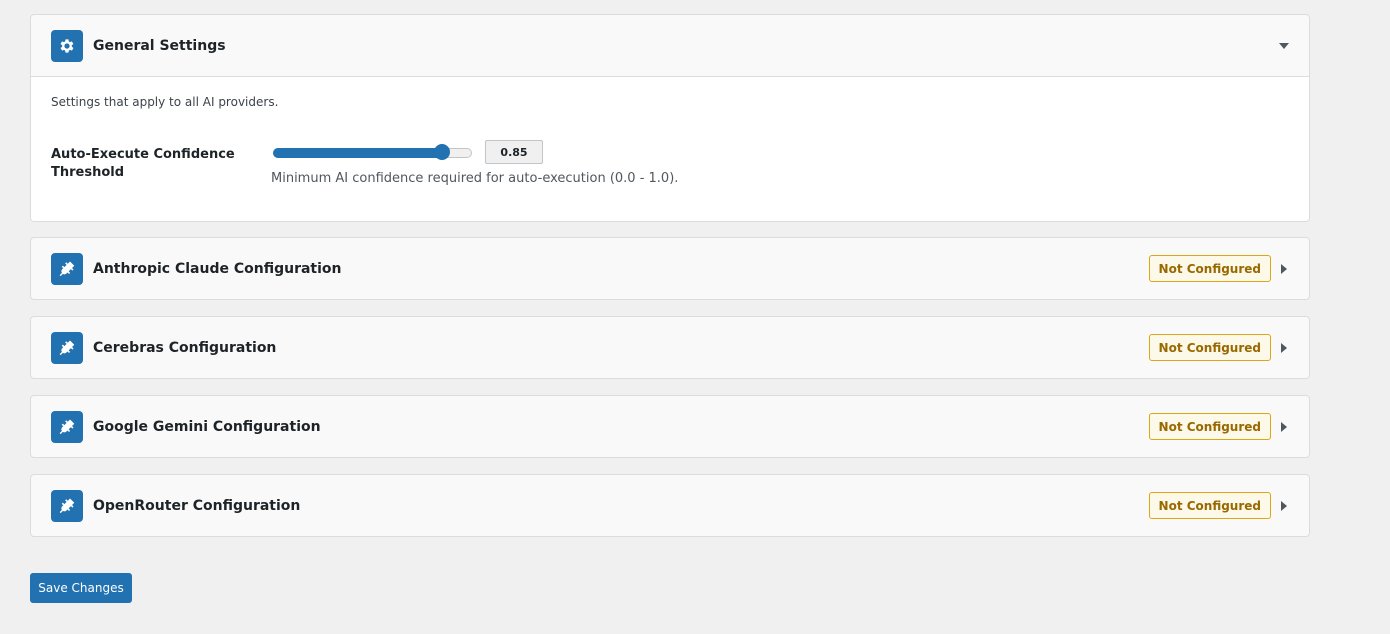 The image size is (1390, 634). I want to click on provider-panel-openrouter: OpenRouter Configuration Not Configured, so click(670, 505).